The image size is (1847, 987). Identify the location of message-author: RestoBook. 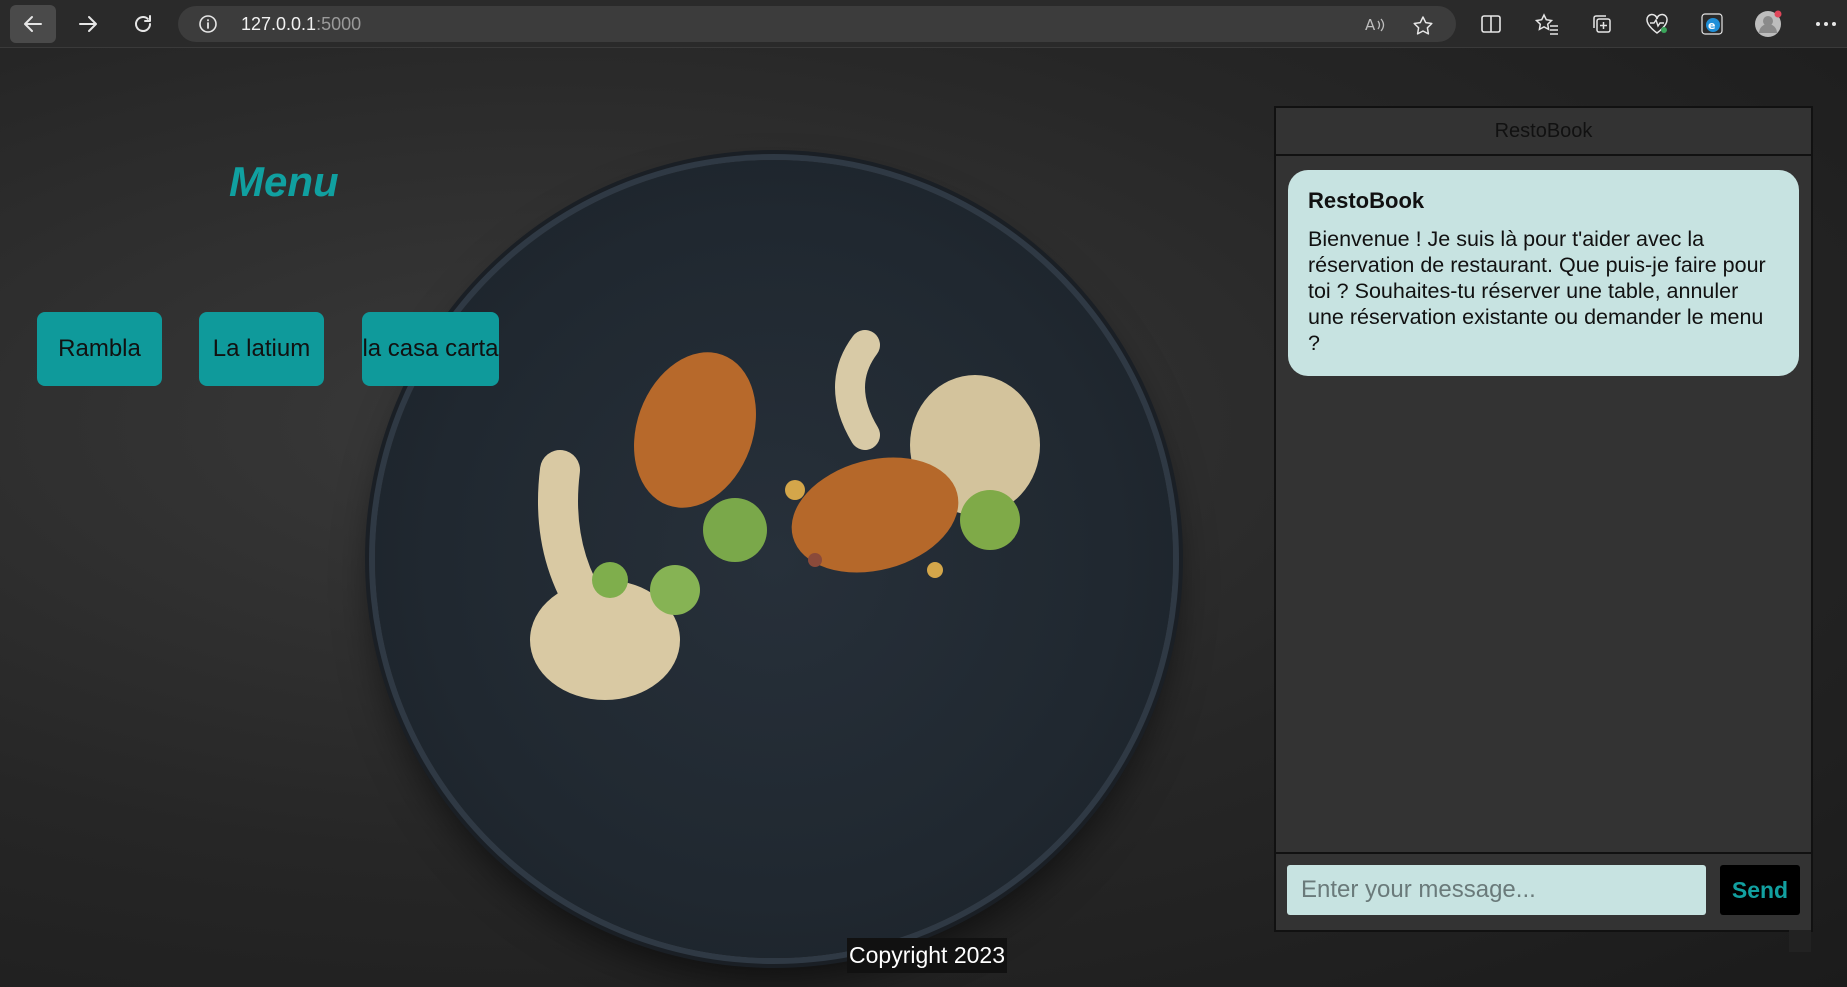
(1366, 200).